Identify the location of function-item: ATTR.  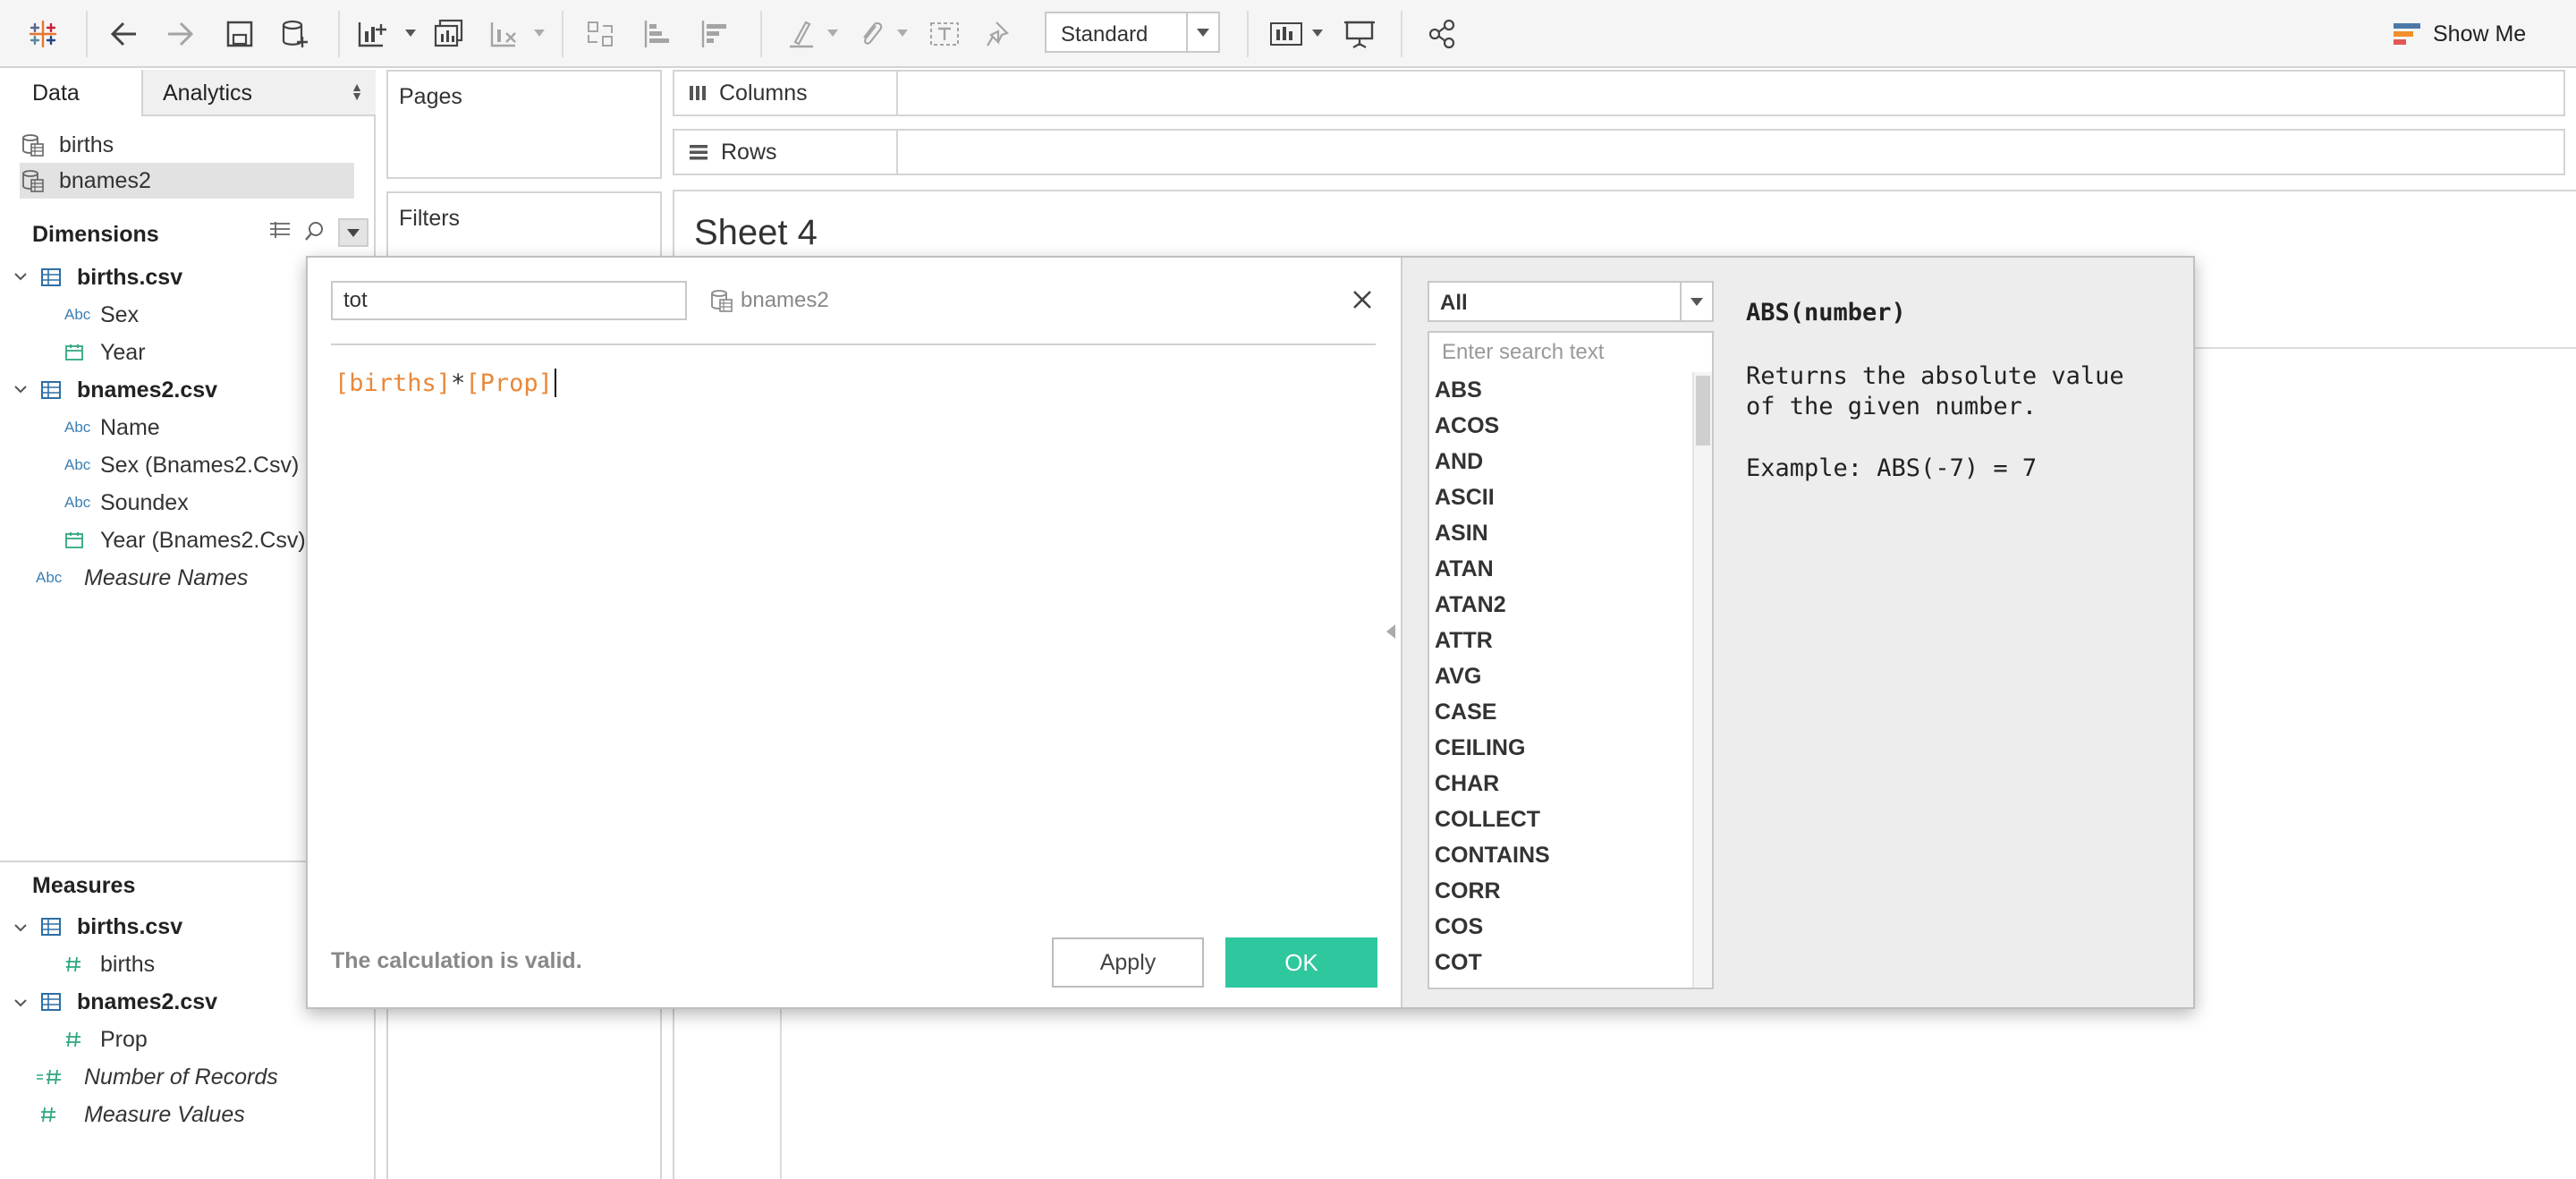
(1464, 641).